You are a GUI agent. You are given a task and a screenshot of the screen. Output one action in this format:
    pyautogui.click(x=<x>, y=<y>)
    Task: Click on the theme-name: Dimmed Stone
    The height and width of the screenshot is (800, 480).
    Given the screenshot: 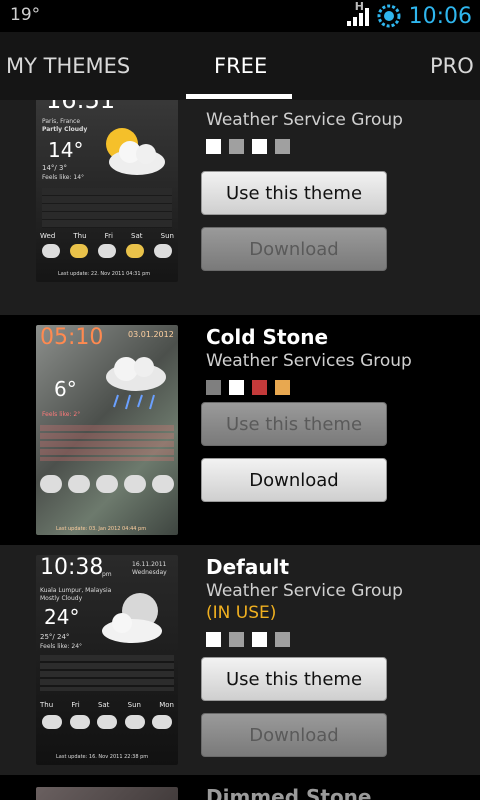 What is the action you would take?
    pyautogui.click(x=289, y=792)
    